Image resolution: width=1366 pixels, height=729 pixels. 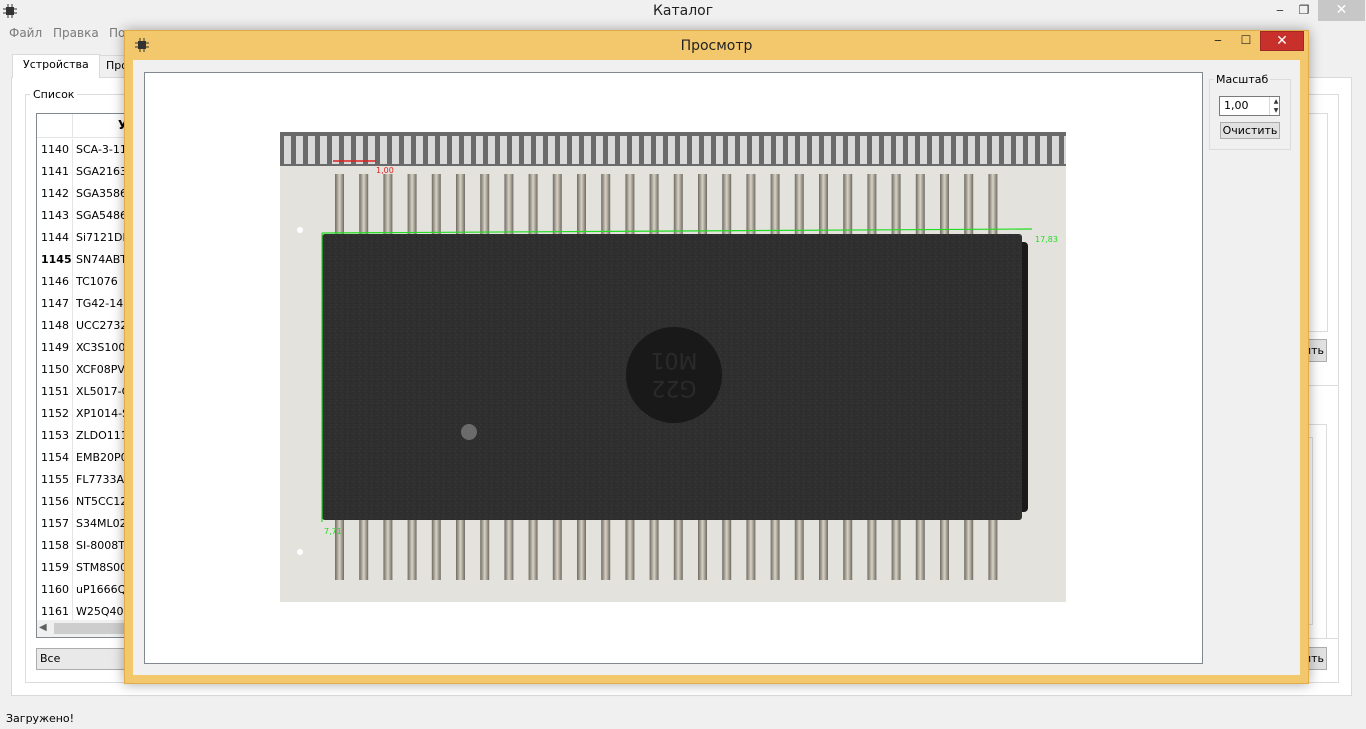 What do you see at coordinates (76, 33) in the screenshot?
I see `menu-edit: Правка` at bounding box center [76, 33].